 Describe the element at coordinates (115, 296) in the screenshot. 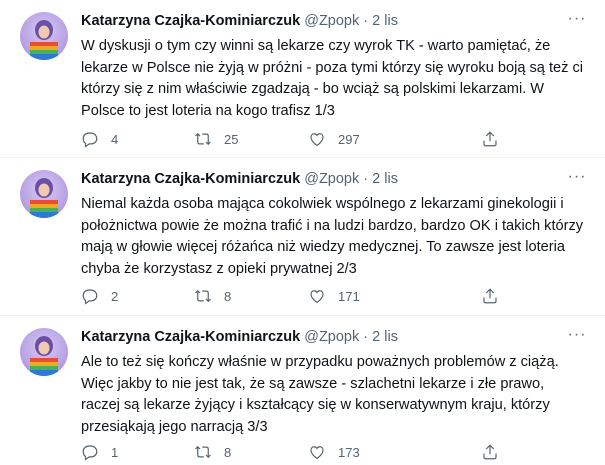

I see `reply-count: 2` at that location.